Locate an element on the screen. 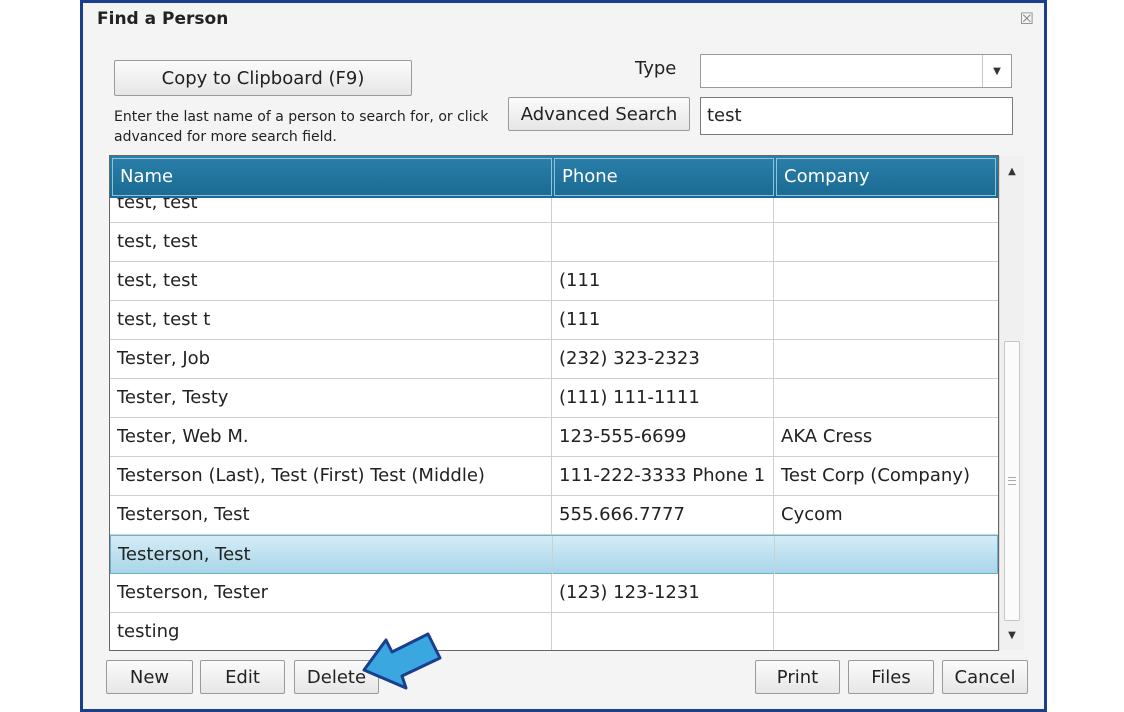 Image resolution: width=1124 pixels, height=712 pixels. print-button: Print is located at coordinates (797, 677).